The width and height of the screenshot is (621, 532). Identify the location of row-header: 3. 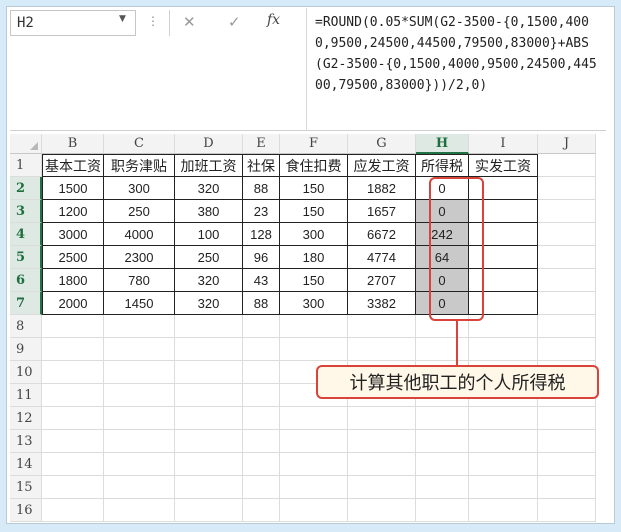
(26, 211).